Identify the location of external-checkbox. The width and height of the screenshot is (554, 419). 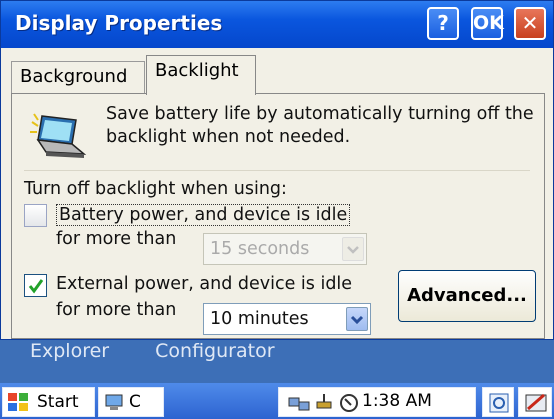
(35, 285).